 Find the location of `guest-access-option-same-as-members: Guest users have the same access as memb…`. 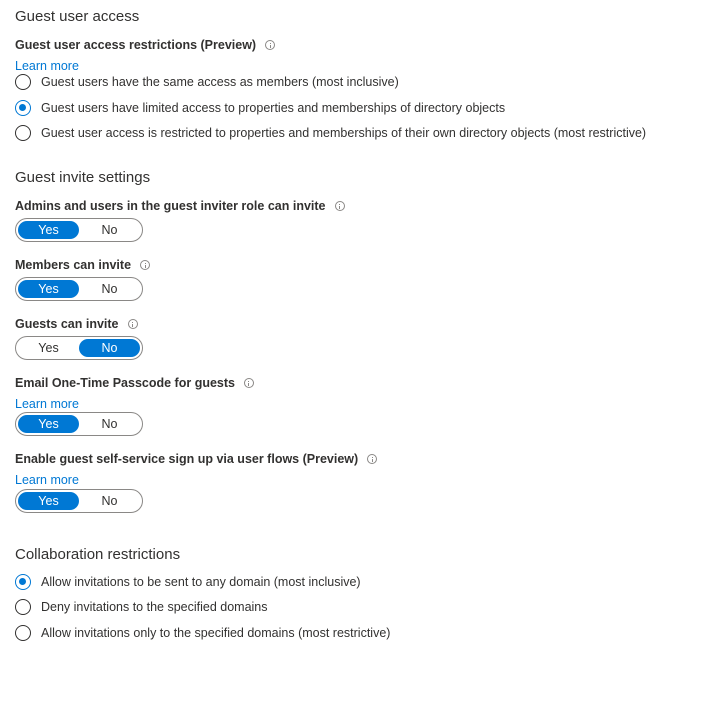

guest-access-option-same-as-members: Guest users have the same access as memb… is located at coordinates (207, 82).